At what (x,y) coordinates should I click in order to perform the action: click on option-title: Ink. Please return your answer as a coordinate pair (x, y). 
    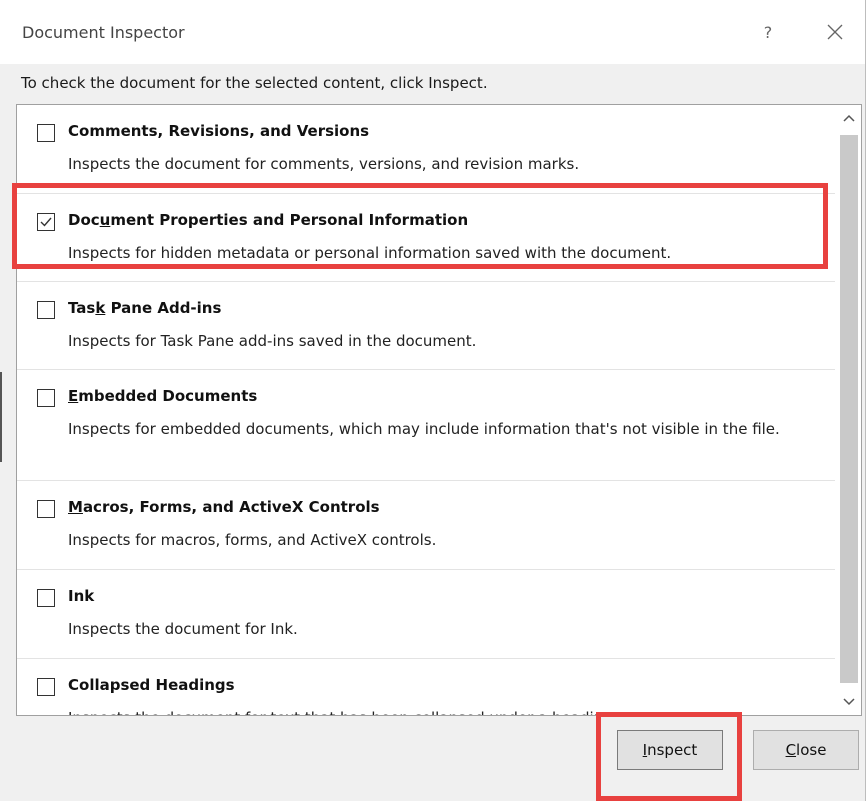
    Looking at the image, I should click on (81, 596).